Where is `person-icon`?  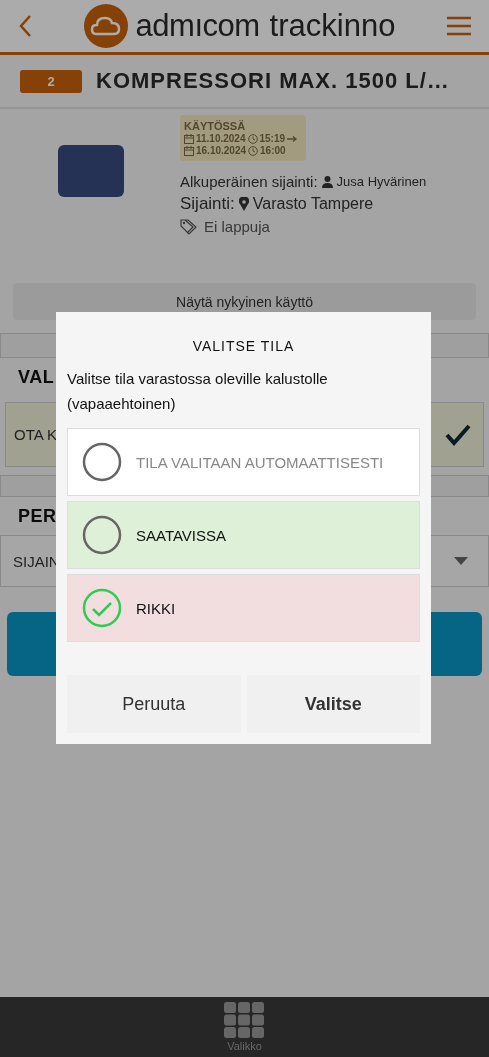 person-icon is located at coordinates (327, 181).